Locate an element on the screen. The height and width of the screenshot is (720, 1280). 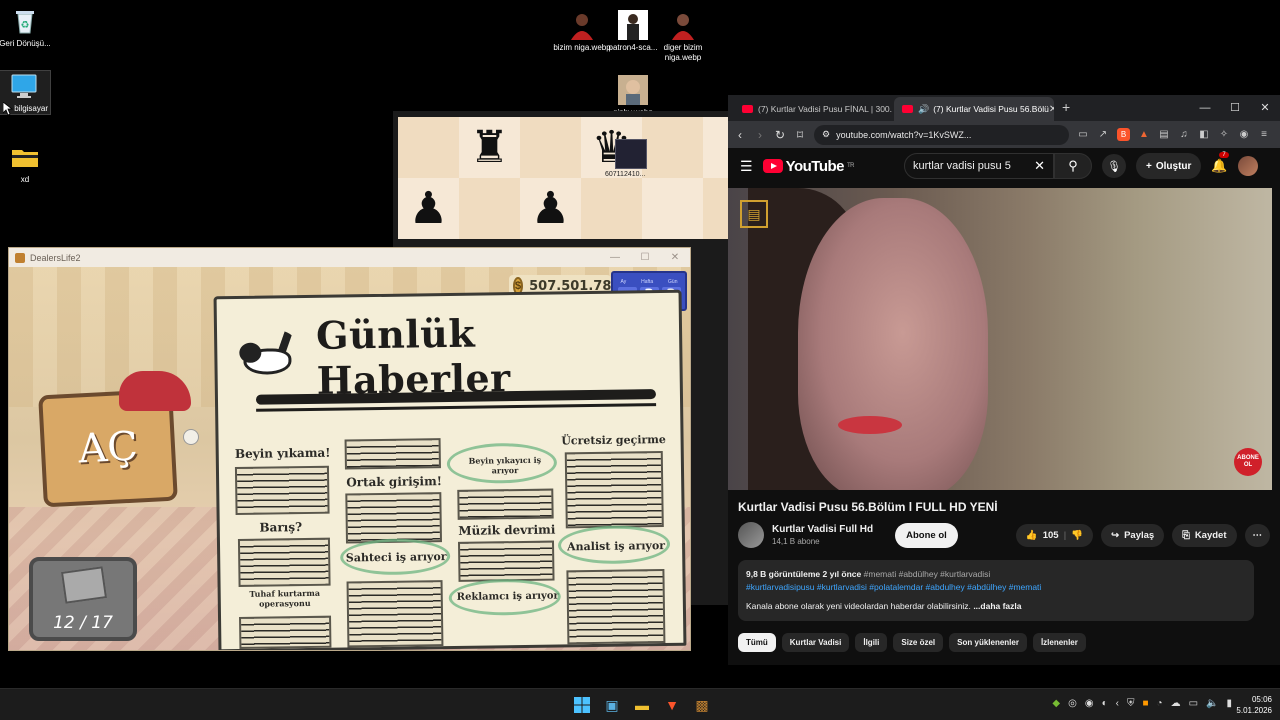
taskbar-file-explorer: ▬ is located at coordinates (642, 705).